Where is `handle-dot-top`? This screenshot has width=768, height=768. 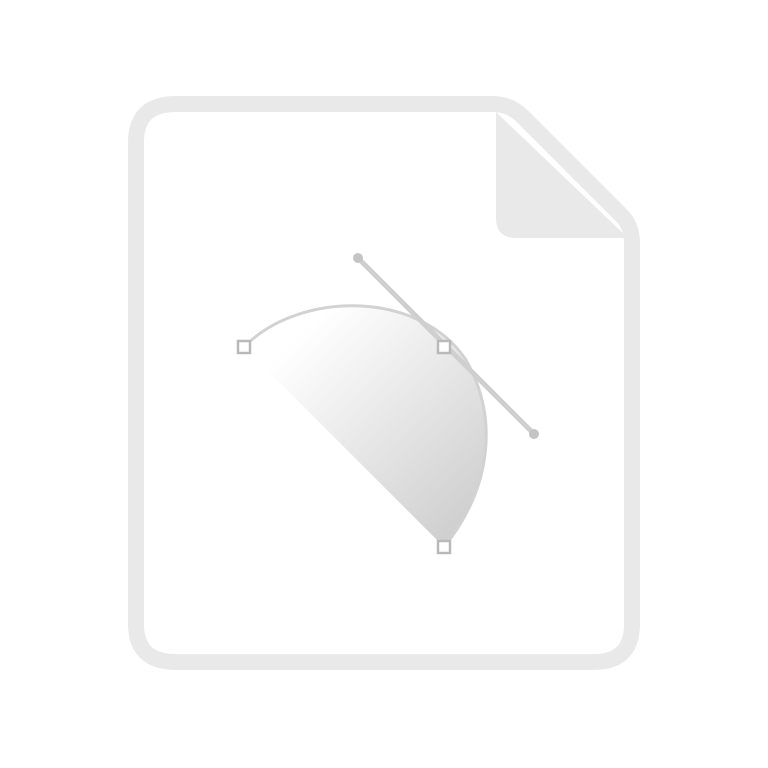
handle-dot-top is located at coordinates (358, 258).